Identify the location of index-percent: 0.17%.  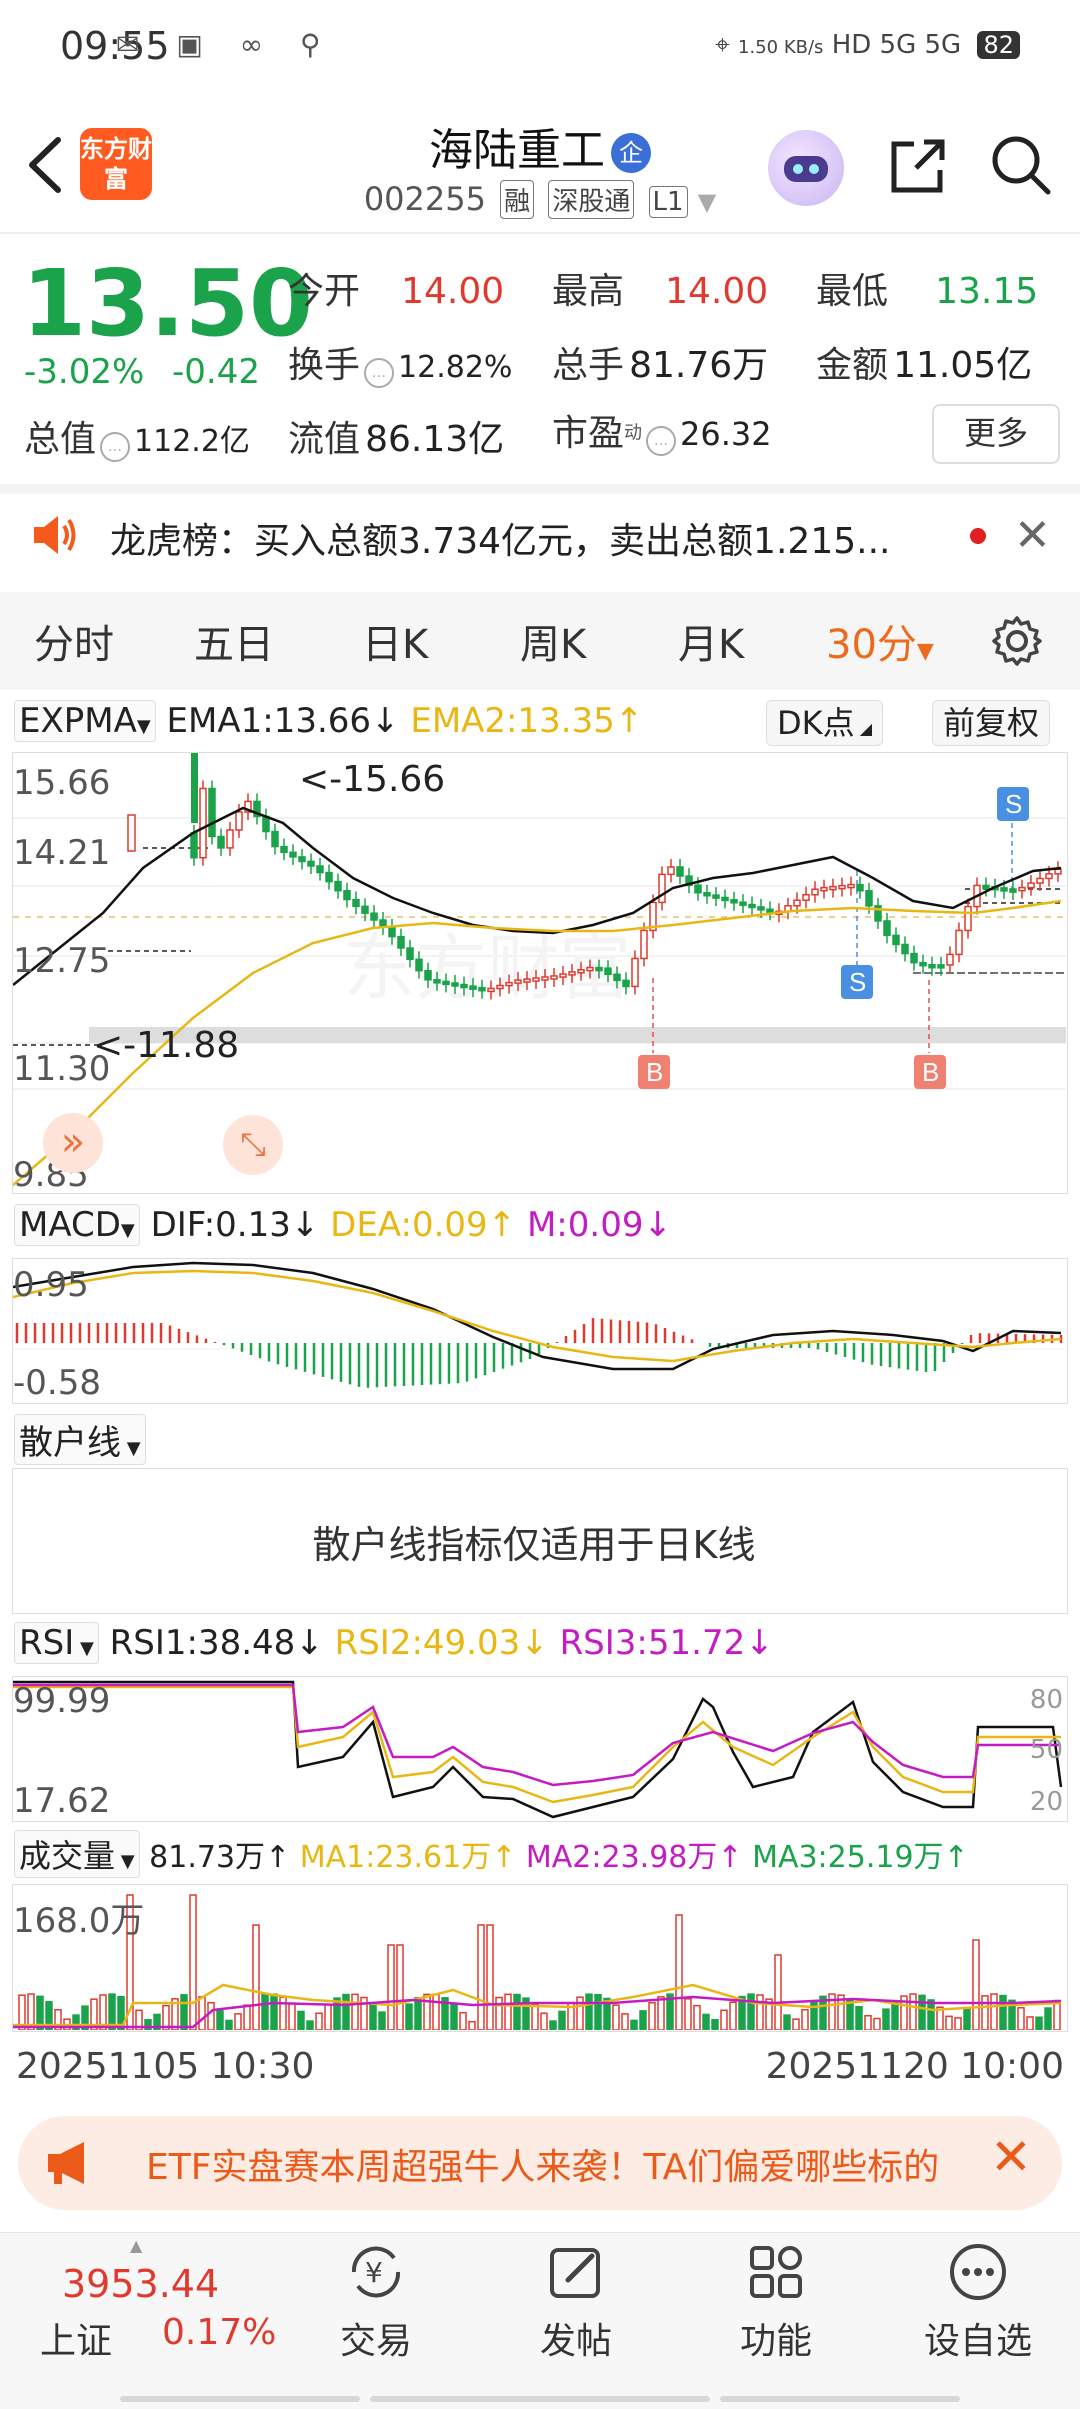
(219, 2332).